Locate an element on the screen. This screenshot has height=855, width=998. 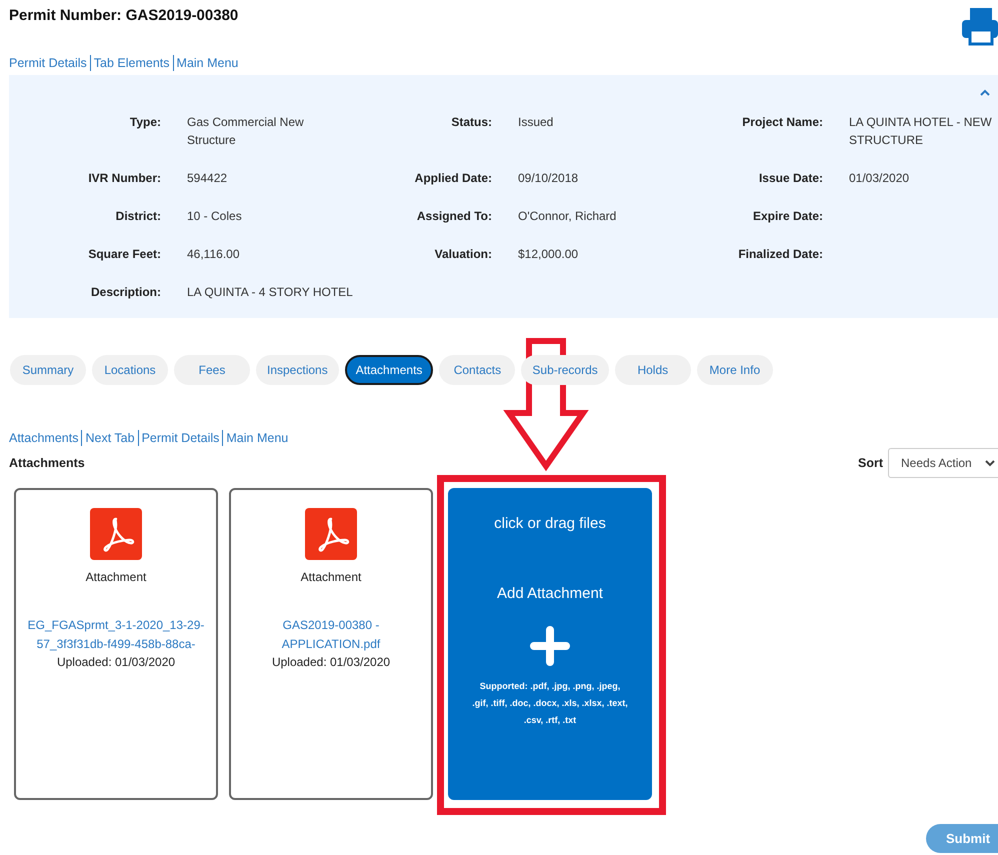
field-label: Issue Date: is located at coordinates (790, 178).